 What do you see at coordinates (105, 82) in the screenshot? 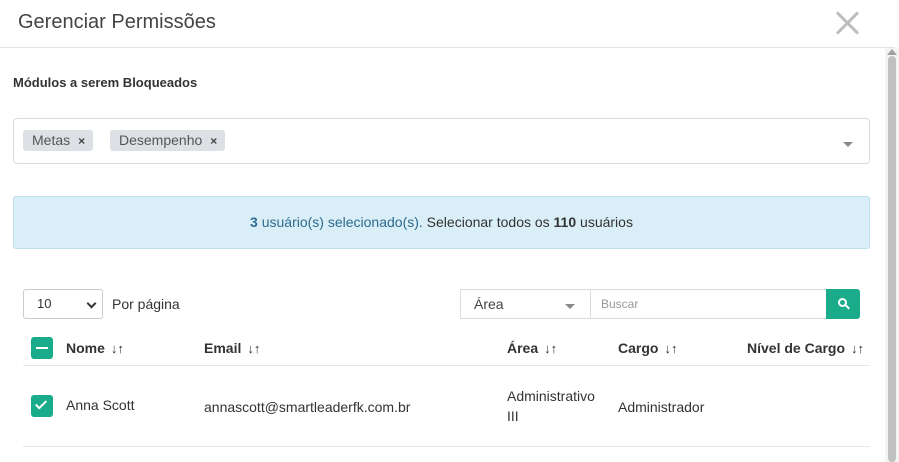
I see `modules-label: Módulos a serem Bloqueados` at bounding box center [105, 82].